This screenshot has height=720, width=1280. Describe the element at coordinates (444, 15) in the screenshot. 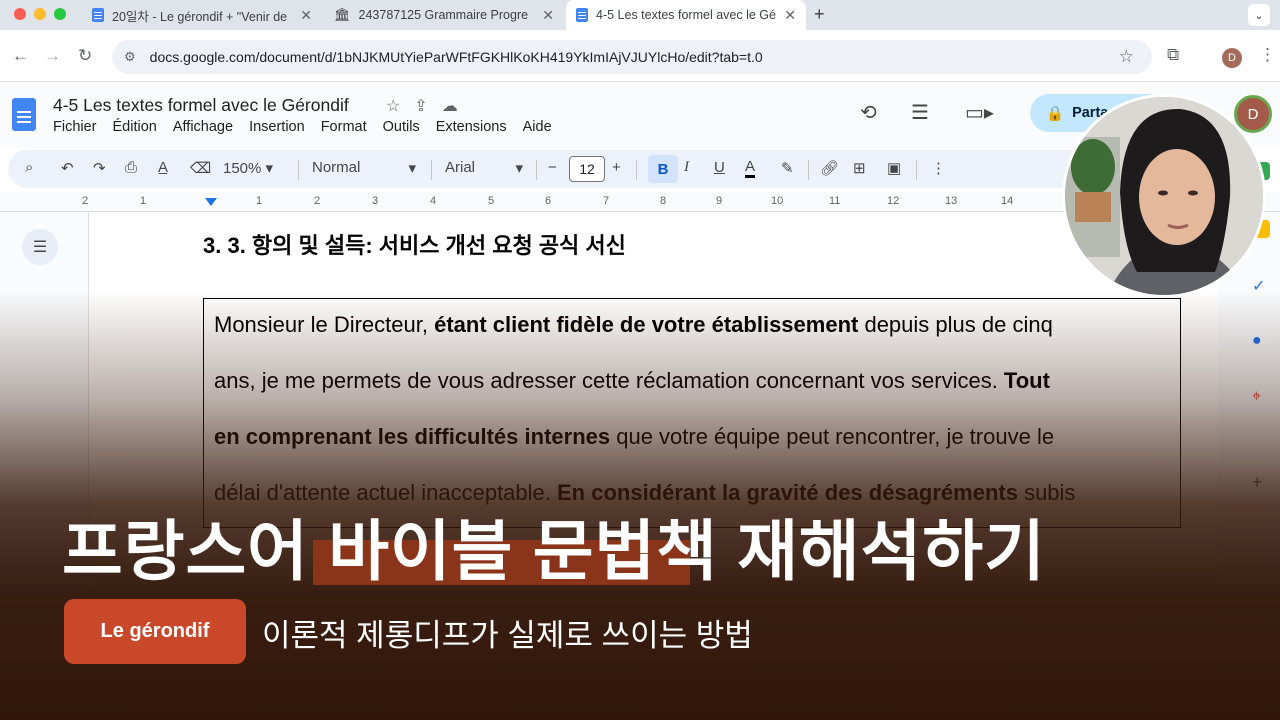

I see `browser-tab-2: 🏛 243787125 Grammaire Progre ✕` at that location.